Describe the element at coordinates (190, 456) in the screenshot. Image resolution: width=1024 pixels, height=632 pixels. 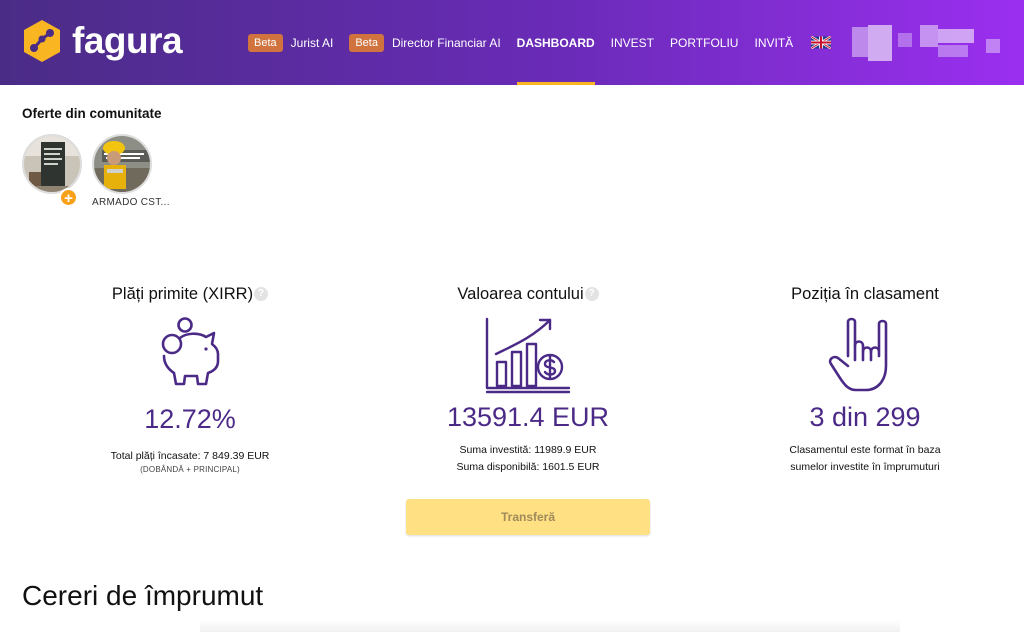
I see `total-payments-text: Total plăți încasate: 7 849.39 EUR` at that location.